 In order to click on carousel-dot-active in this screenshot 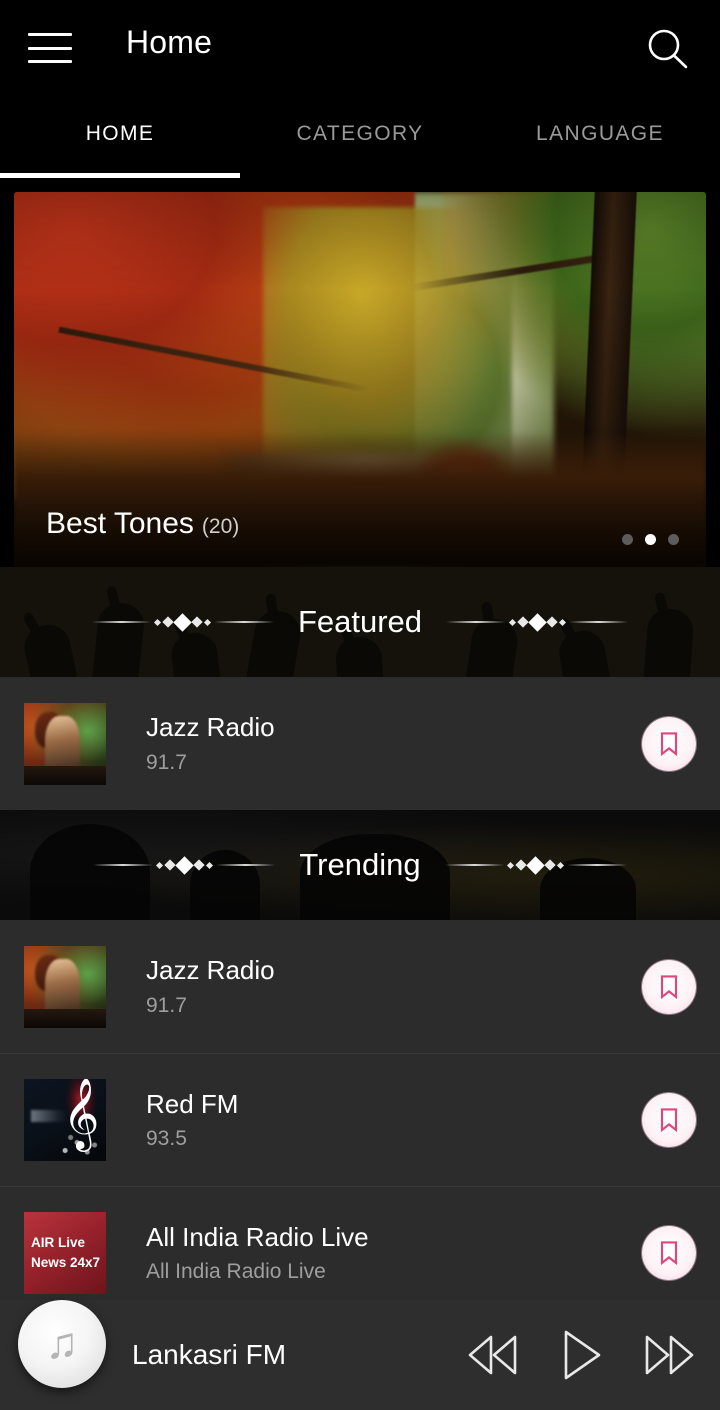, I will do `click(650, 539)`.